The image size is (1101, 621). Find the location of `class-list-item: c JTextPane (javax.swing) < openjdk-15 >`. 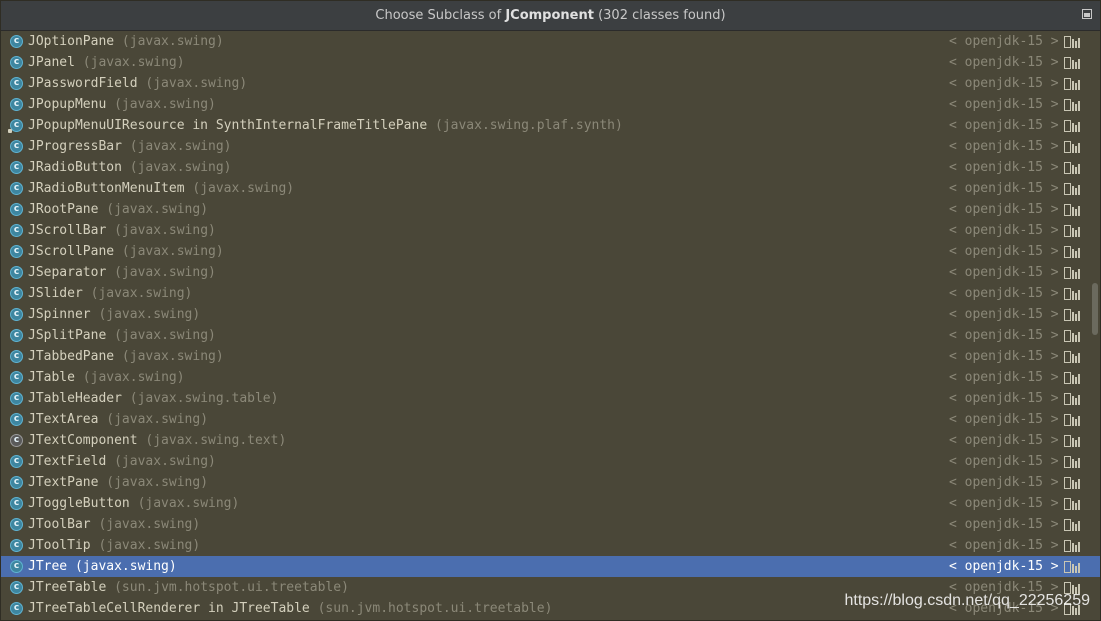

class-list-item: c JTextPane (javax.swing) < openjdk-15 > is located at coordinates (550, 482).